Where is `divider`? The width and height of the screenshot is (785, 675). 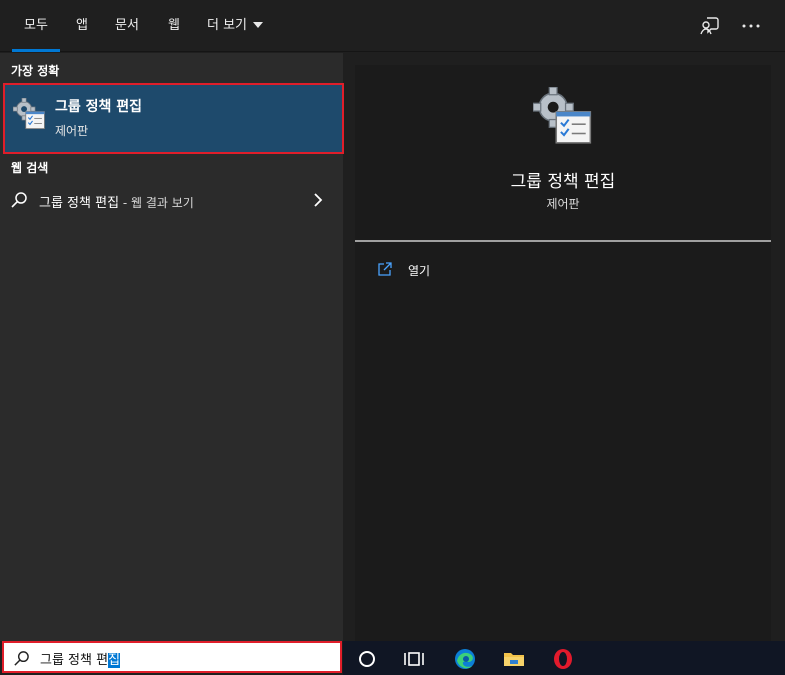
divider is located at coordinates (563, 241).